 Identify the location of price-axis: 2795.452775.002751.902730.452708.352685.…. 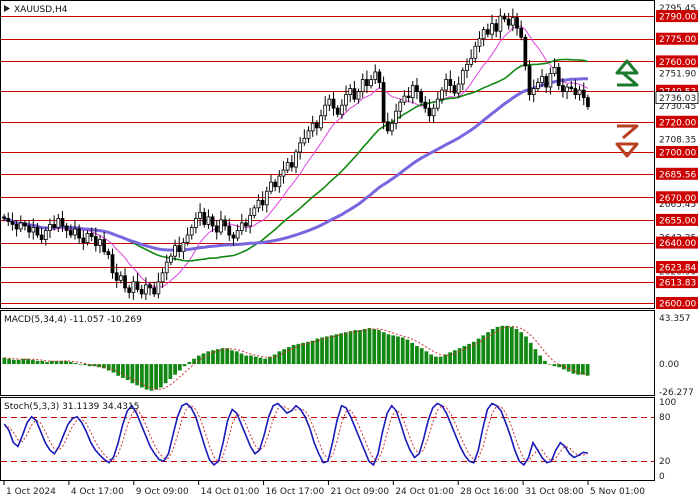
(677, 156).